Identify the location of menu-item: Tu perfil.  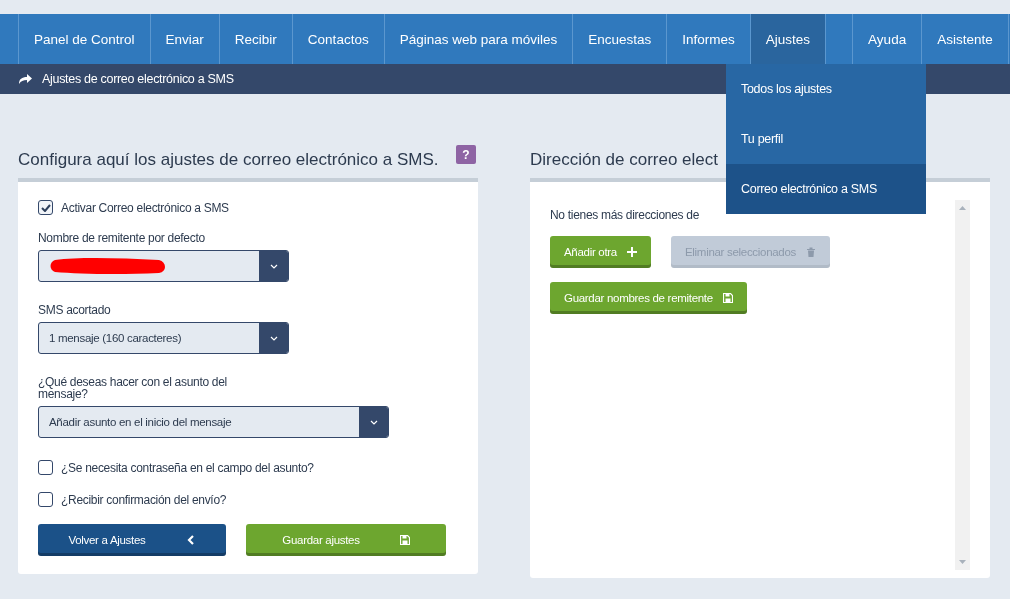
(826, 139).